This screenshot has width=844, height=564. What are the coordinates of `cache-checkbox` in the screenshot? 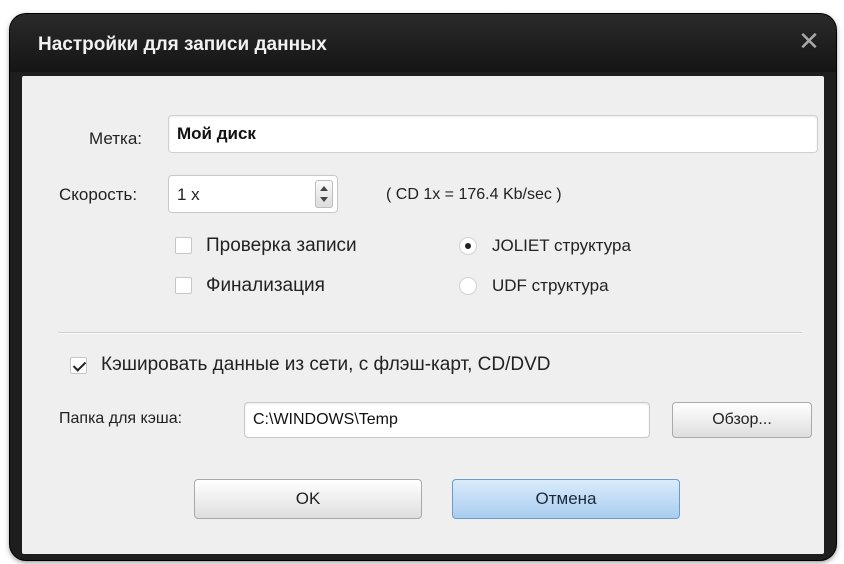 It's located at (78, 365).